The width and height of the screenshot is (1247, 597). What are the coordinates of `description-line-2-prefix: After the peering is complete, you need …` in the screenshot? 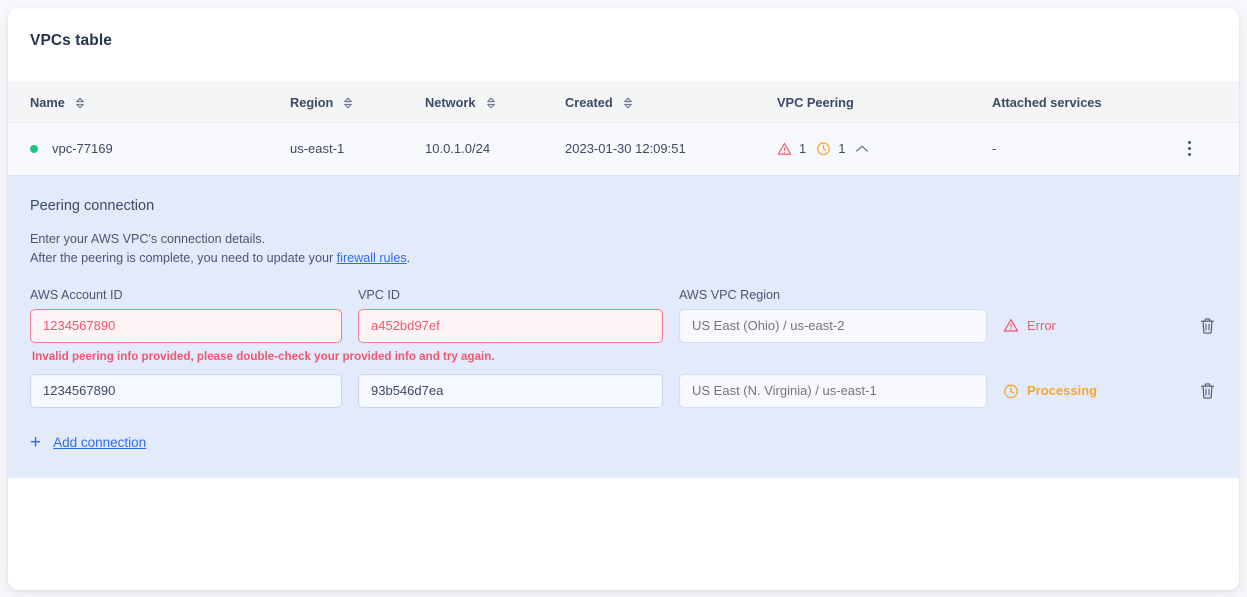 It's located at (183, 257).